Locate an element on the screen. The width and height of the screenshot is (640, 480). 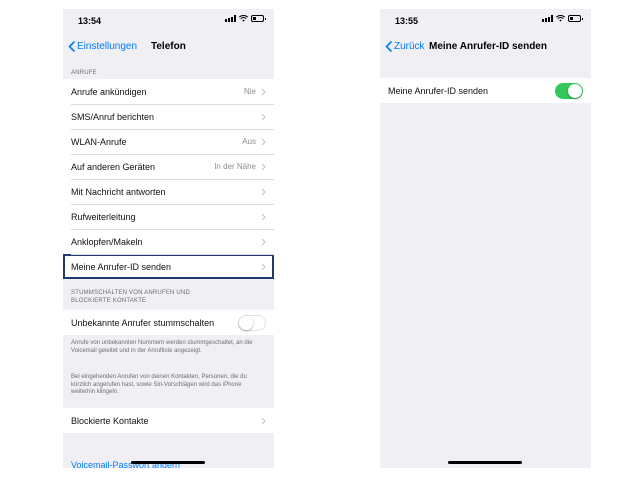
caller-id-toggle is located at coordinates (569, 90).